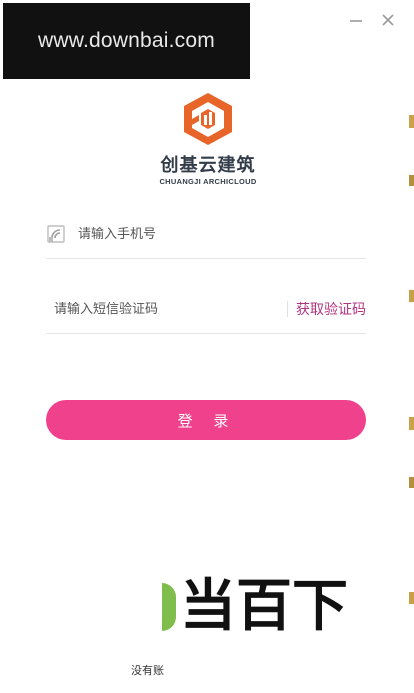 This screenshot has height=693, width=414. What do you see at coordinates (222, 234) in the screenshot?
I see `phone-input` at bounding box center [222, 234].